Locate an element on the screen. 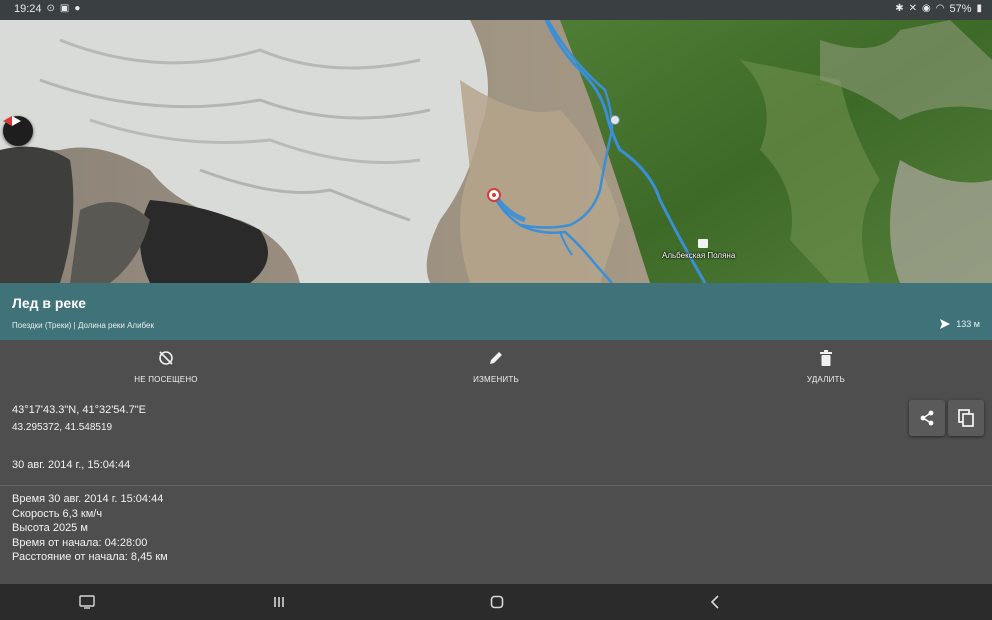 The width and height of the screenshot is (992, 620). delete-button: УДАЛИТЬ is located at coordinates (826, 366).